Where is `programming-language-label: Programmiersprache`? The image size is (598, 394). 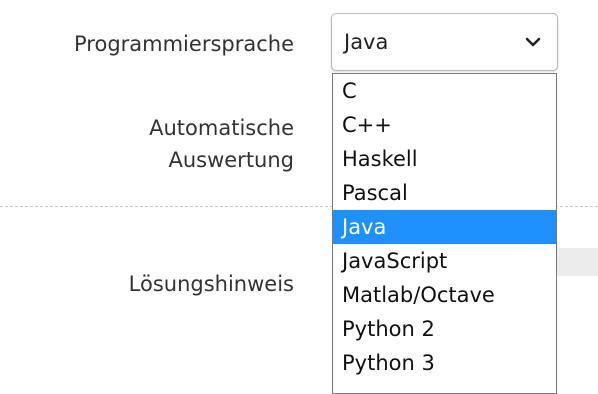
programming-language-label: Programmiersprache is located at coordinates (184, 44).